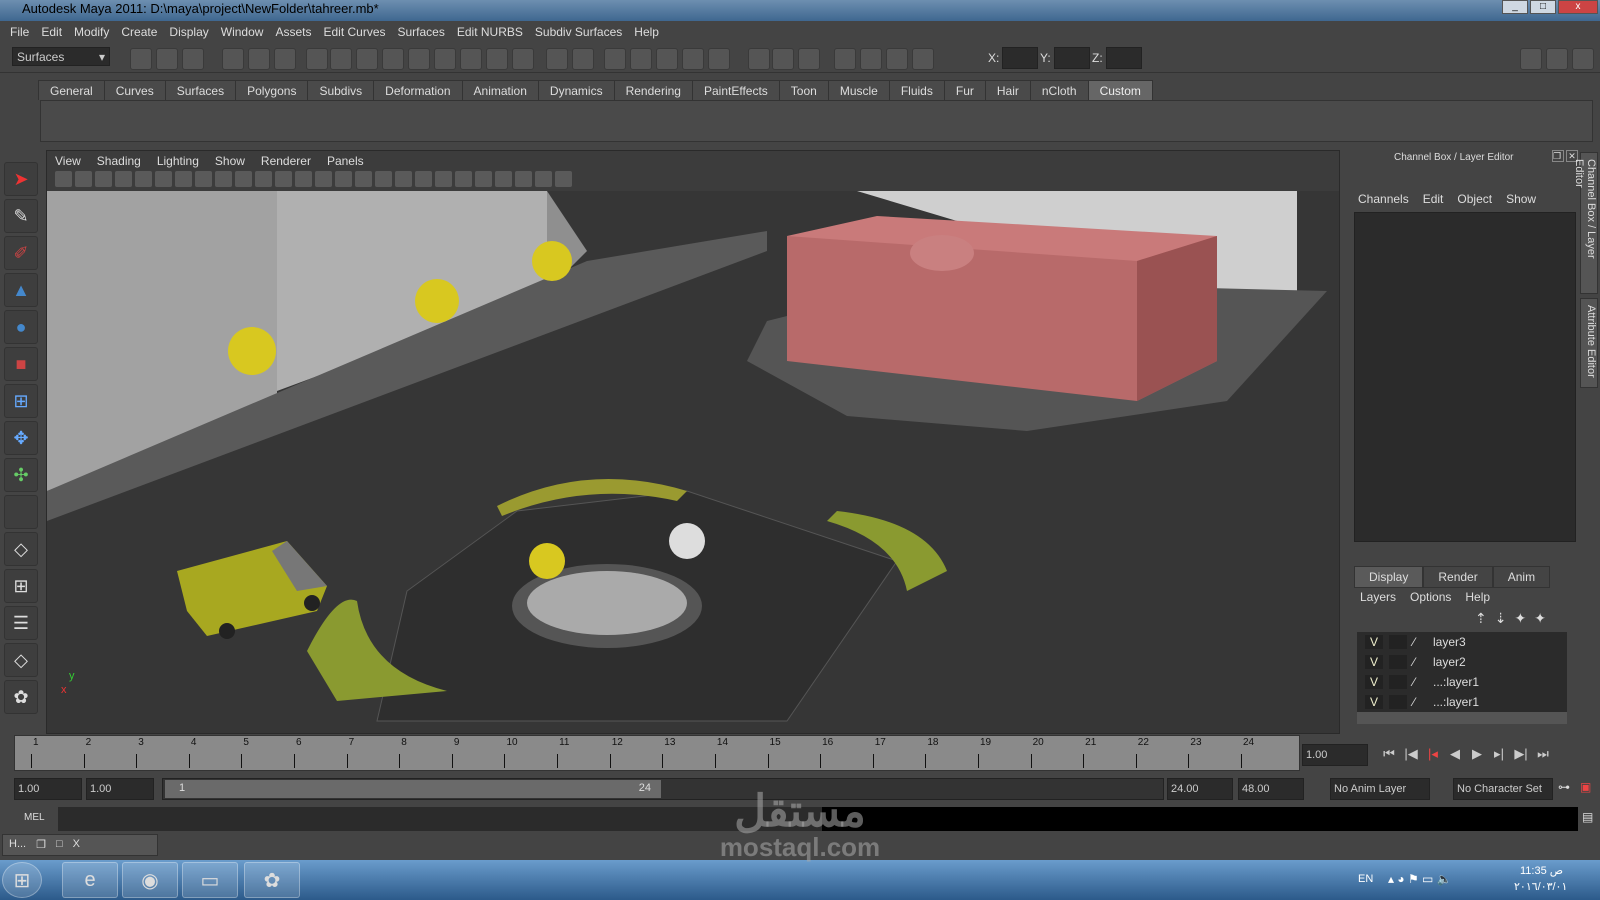 The image size is (1600, 900). What do you see at coordinates (1503, 789) in the screenshot?
I see `character-set-dropdown: No Character Set` at bounding box center [1503, 789].